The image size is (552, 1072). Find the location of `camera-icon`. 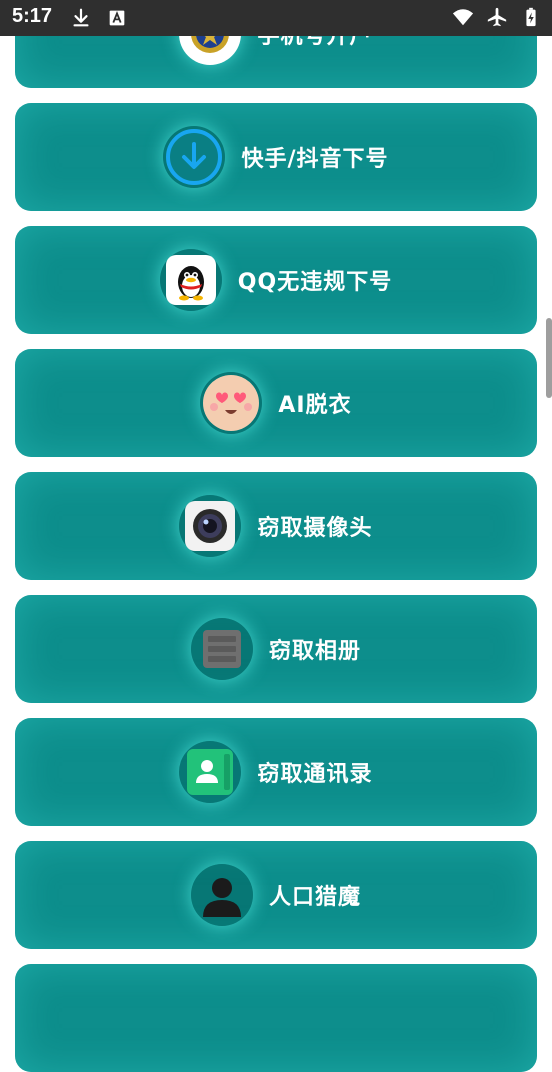

camera-icon is located at coordinates (210, 526).